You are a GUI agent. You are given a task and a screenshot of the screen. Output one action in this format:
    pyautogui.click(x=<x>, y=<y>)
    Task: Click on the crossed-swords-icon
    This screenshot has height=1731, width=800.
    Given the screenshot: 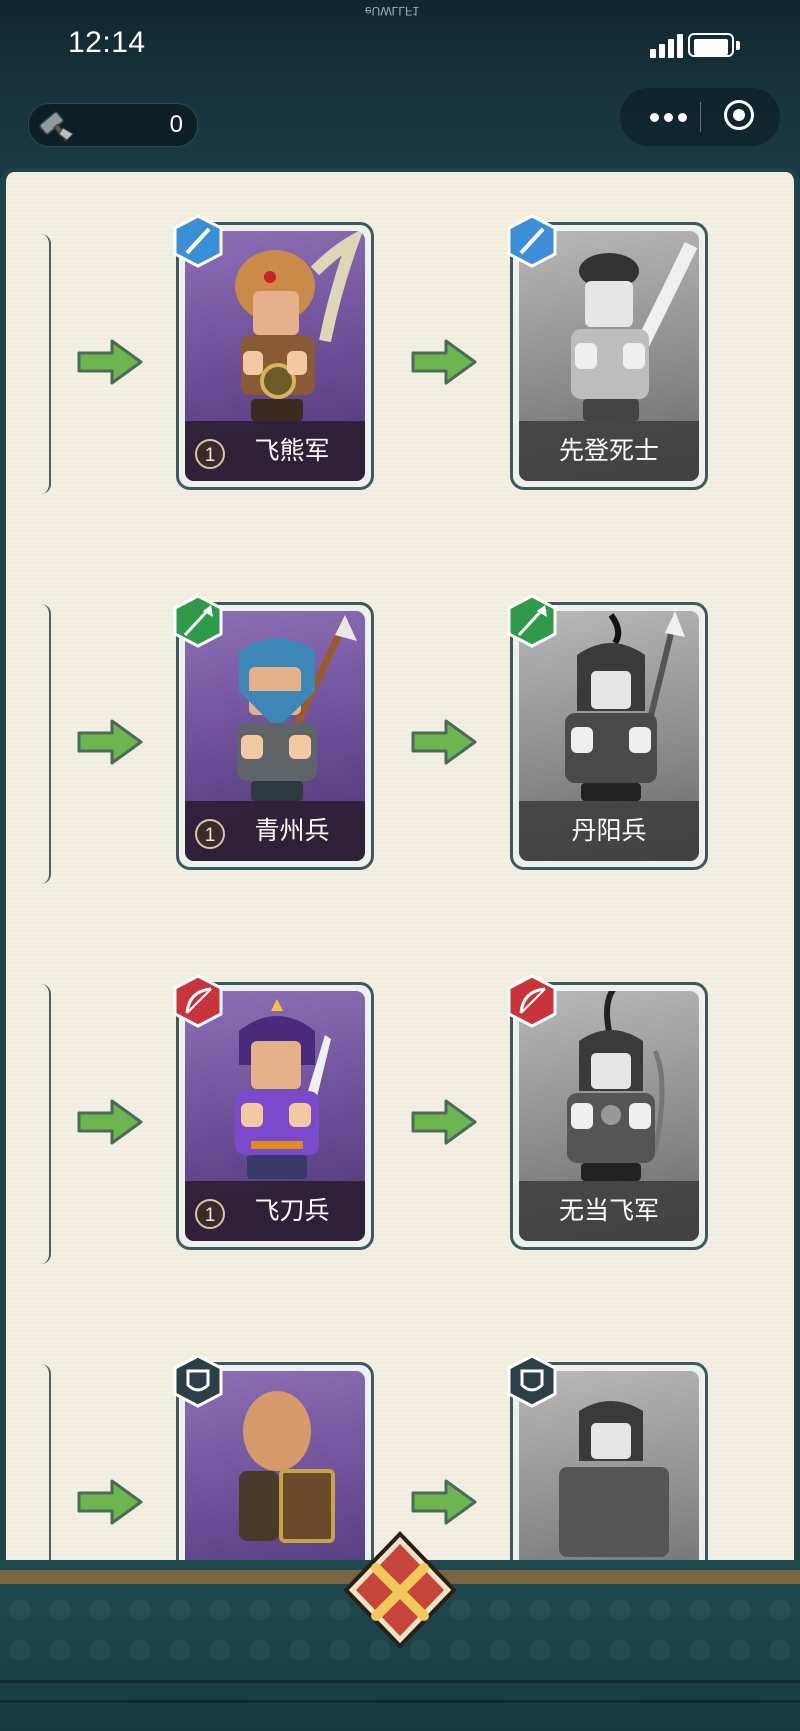 What is the action you would take?
    pyautogui.click(x=400, y=1590)
    